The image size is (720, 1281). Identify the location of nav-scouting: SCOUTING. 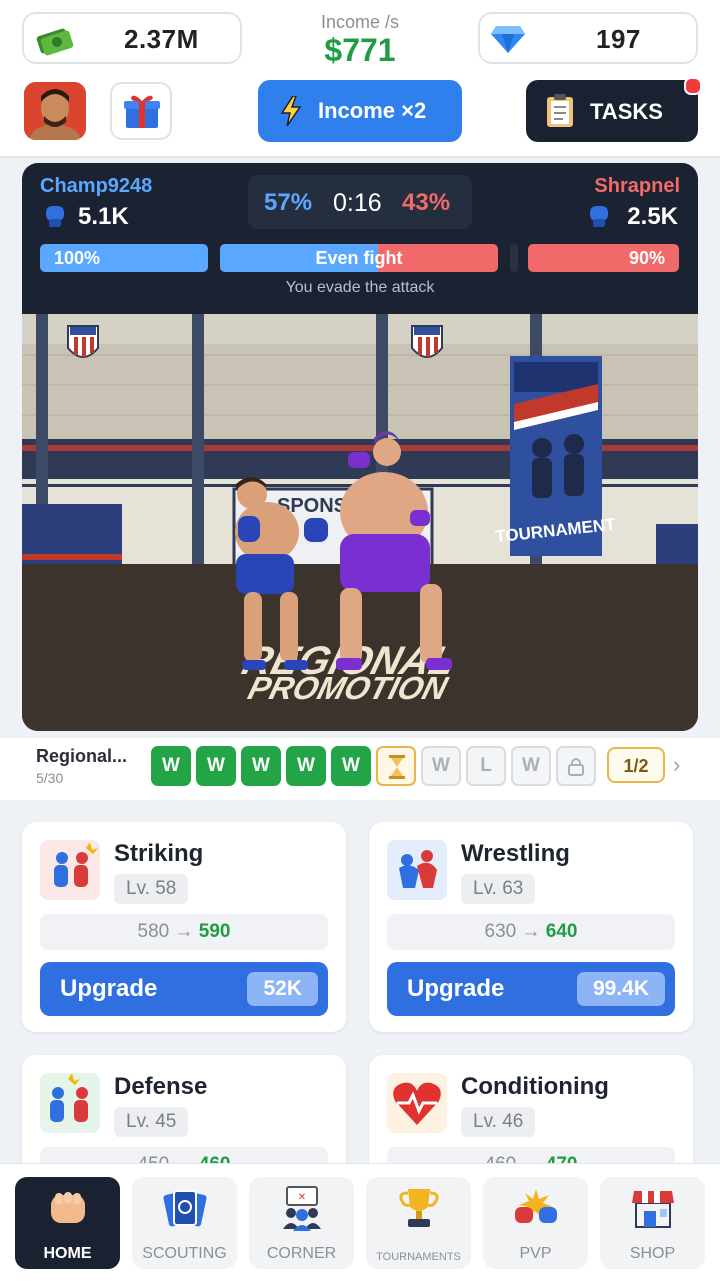
(184, 1223).